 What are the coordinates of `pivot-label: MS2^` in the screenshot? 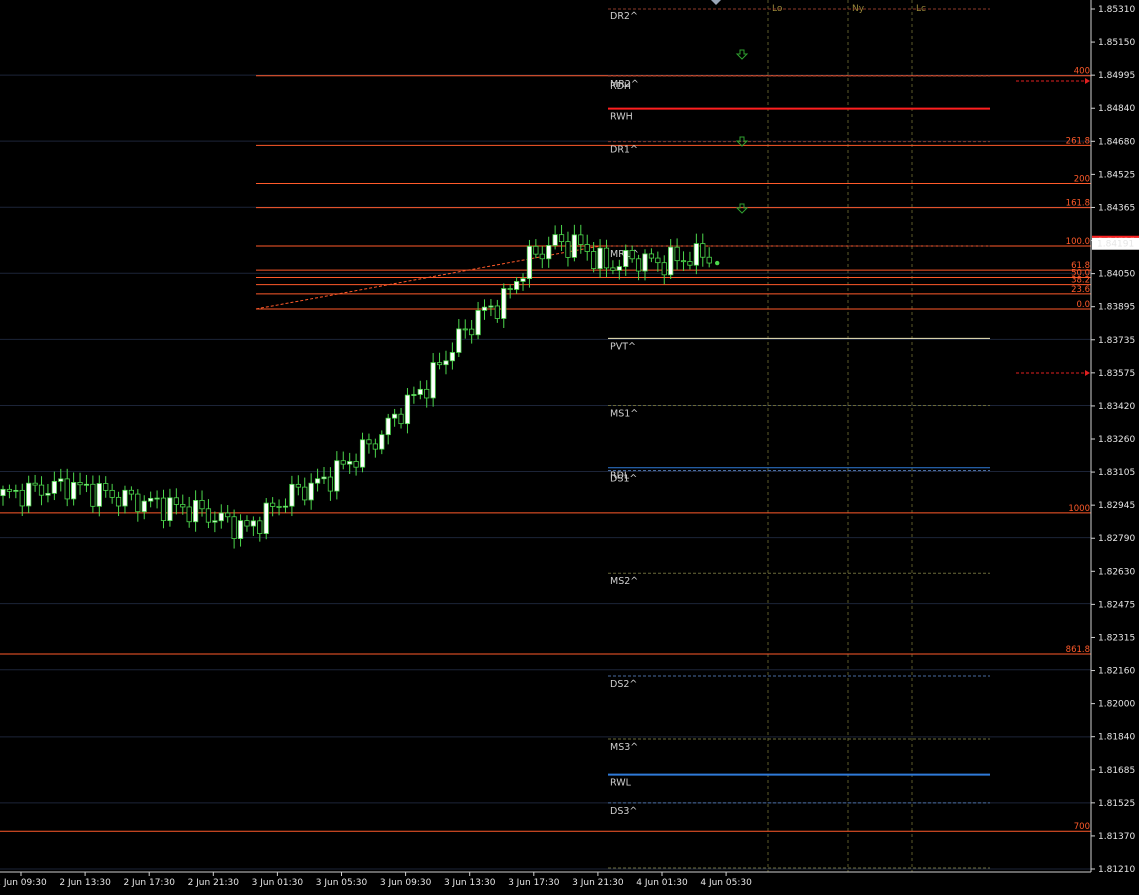 It's located at (624, 581).